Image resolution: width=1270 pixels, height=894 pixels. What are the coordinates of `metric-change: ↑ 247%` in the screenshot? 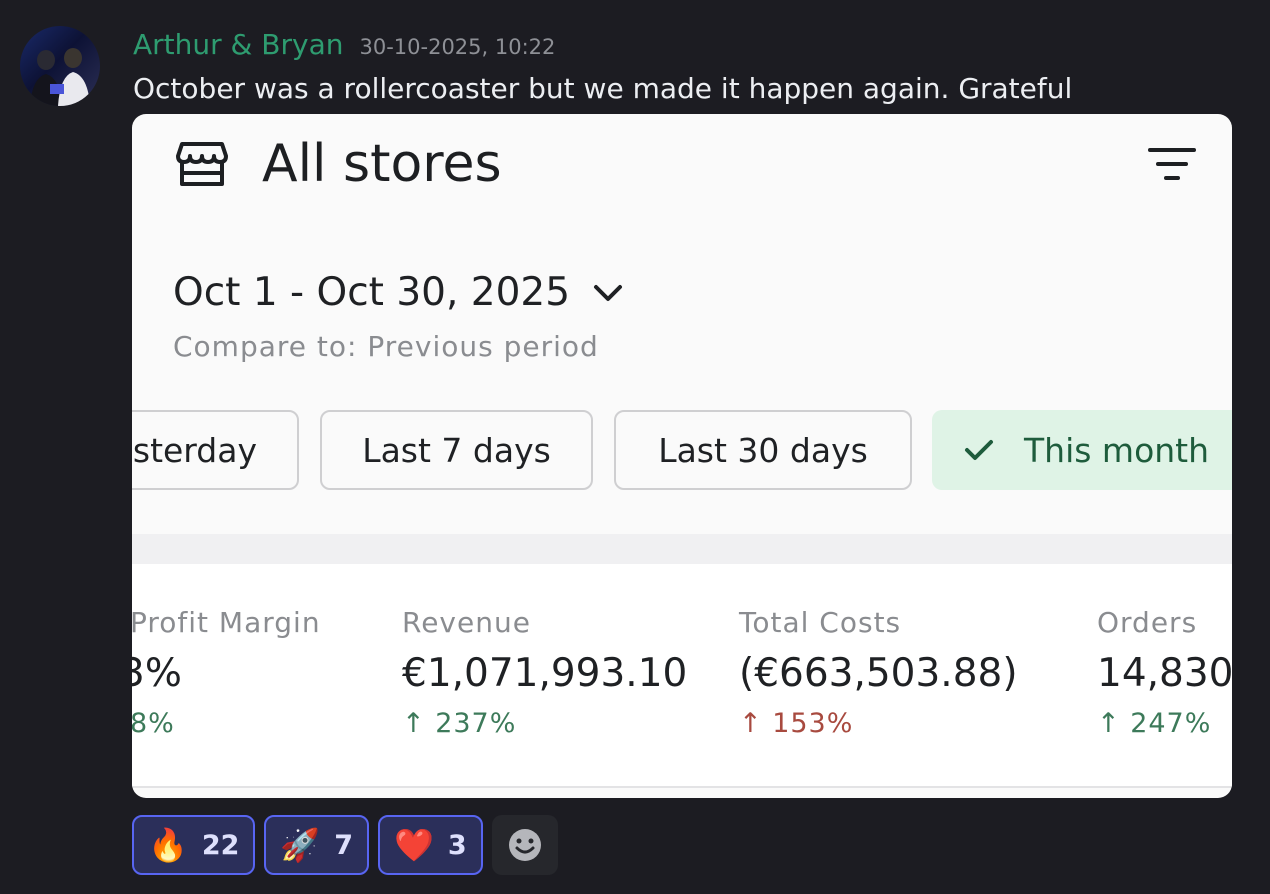 It's located at (1154, 723).